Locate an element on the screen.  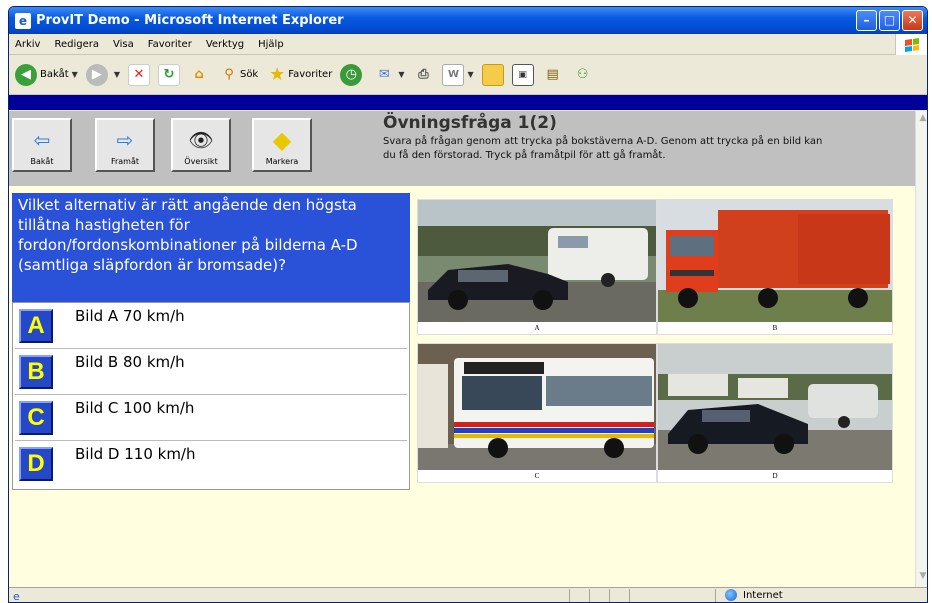
photo-b: B is located at coordinates (775, 267).